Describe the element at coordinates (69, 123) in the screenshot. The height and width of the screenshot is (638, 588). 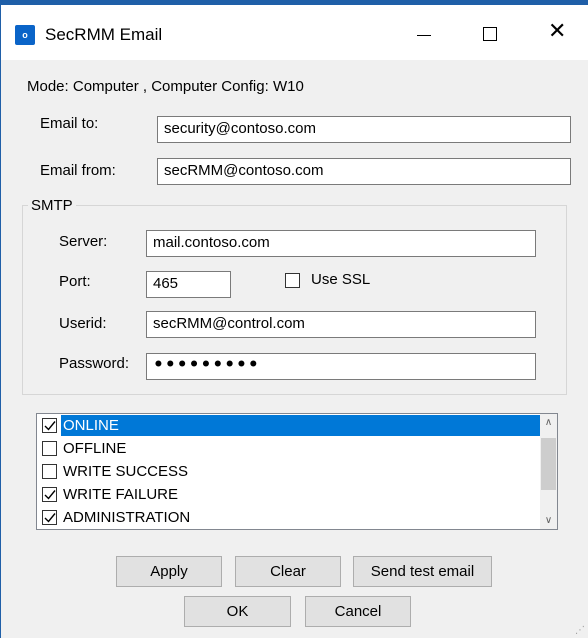
I see `email-to-label: Email to:` at that location.